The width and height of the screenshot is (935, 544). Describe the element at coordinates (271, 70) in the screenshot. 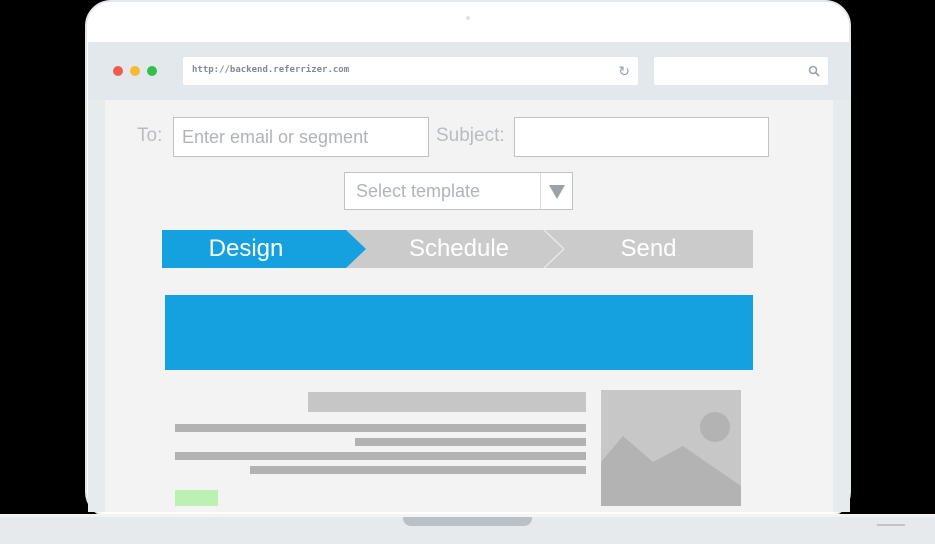

I see `url-text: http://backend.referrizer.com` at that location.